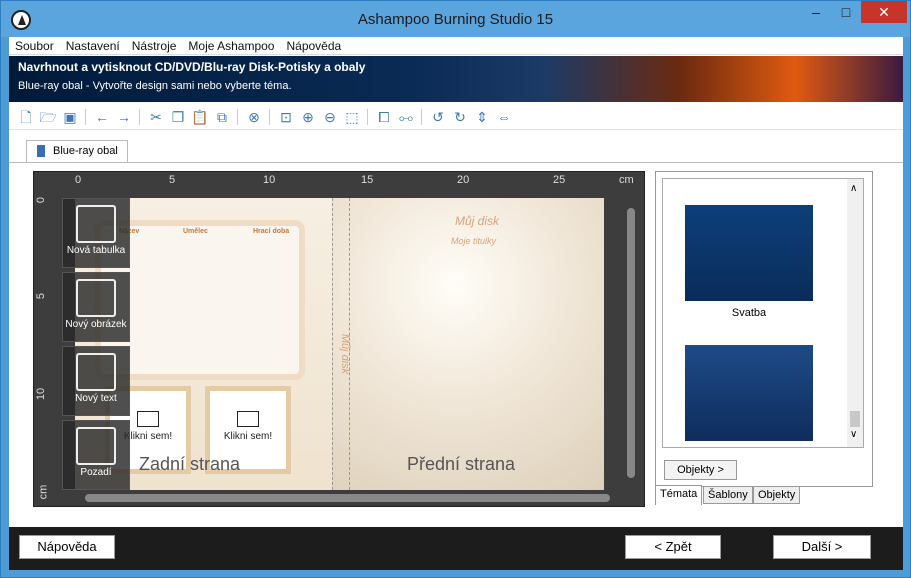 The height and width of the screenshot is (578, 911). What do you see at coordinates (473, 241) in the screenshot?
I see `front-subtitle-text: Moje titulky` at bounding box center [473, 241].